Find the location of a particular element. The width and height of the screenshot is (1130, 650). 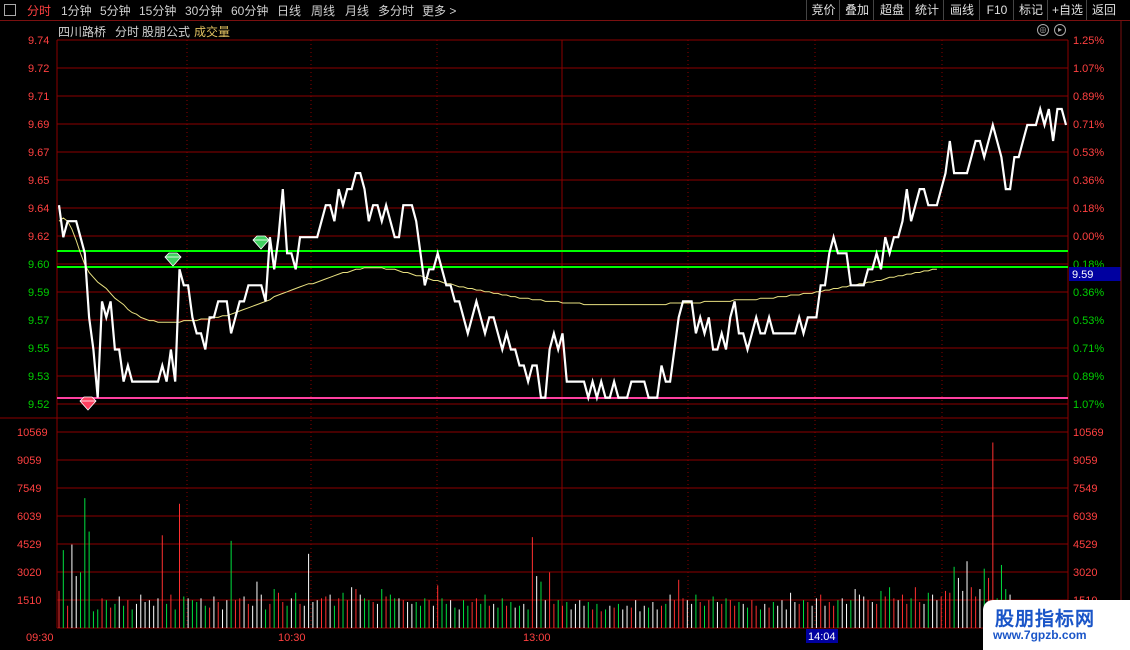

price-axis-label: 9.74 is located at coordinates (38, 41).